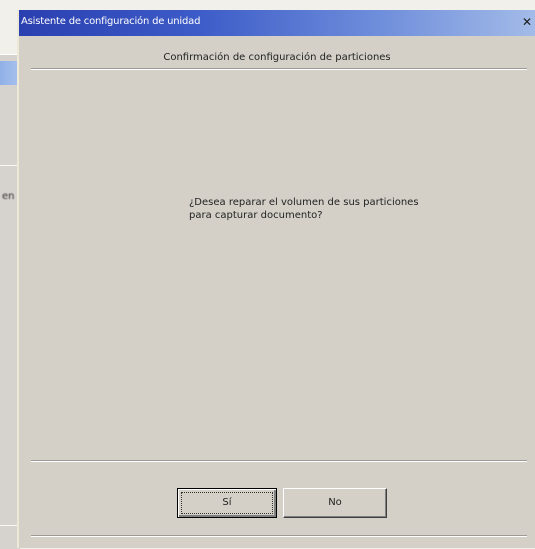 This screenshot has height=549, width=535. I want to click on button-area-separator, so click(279, 461).